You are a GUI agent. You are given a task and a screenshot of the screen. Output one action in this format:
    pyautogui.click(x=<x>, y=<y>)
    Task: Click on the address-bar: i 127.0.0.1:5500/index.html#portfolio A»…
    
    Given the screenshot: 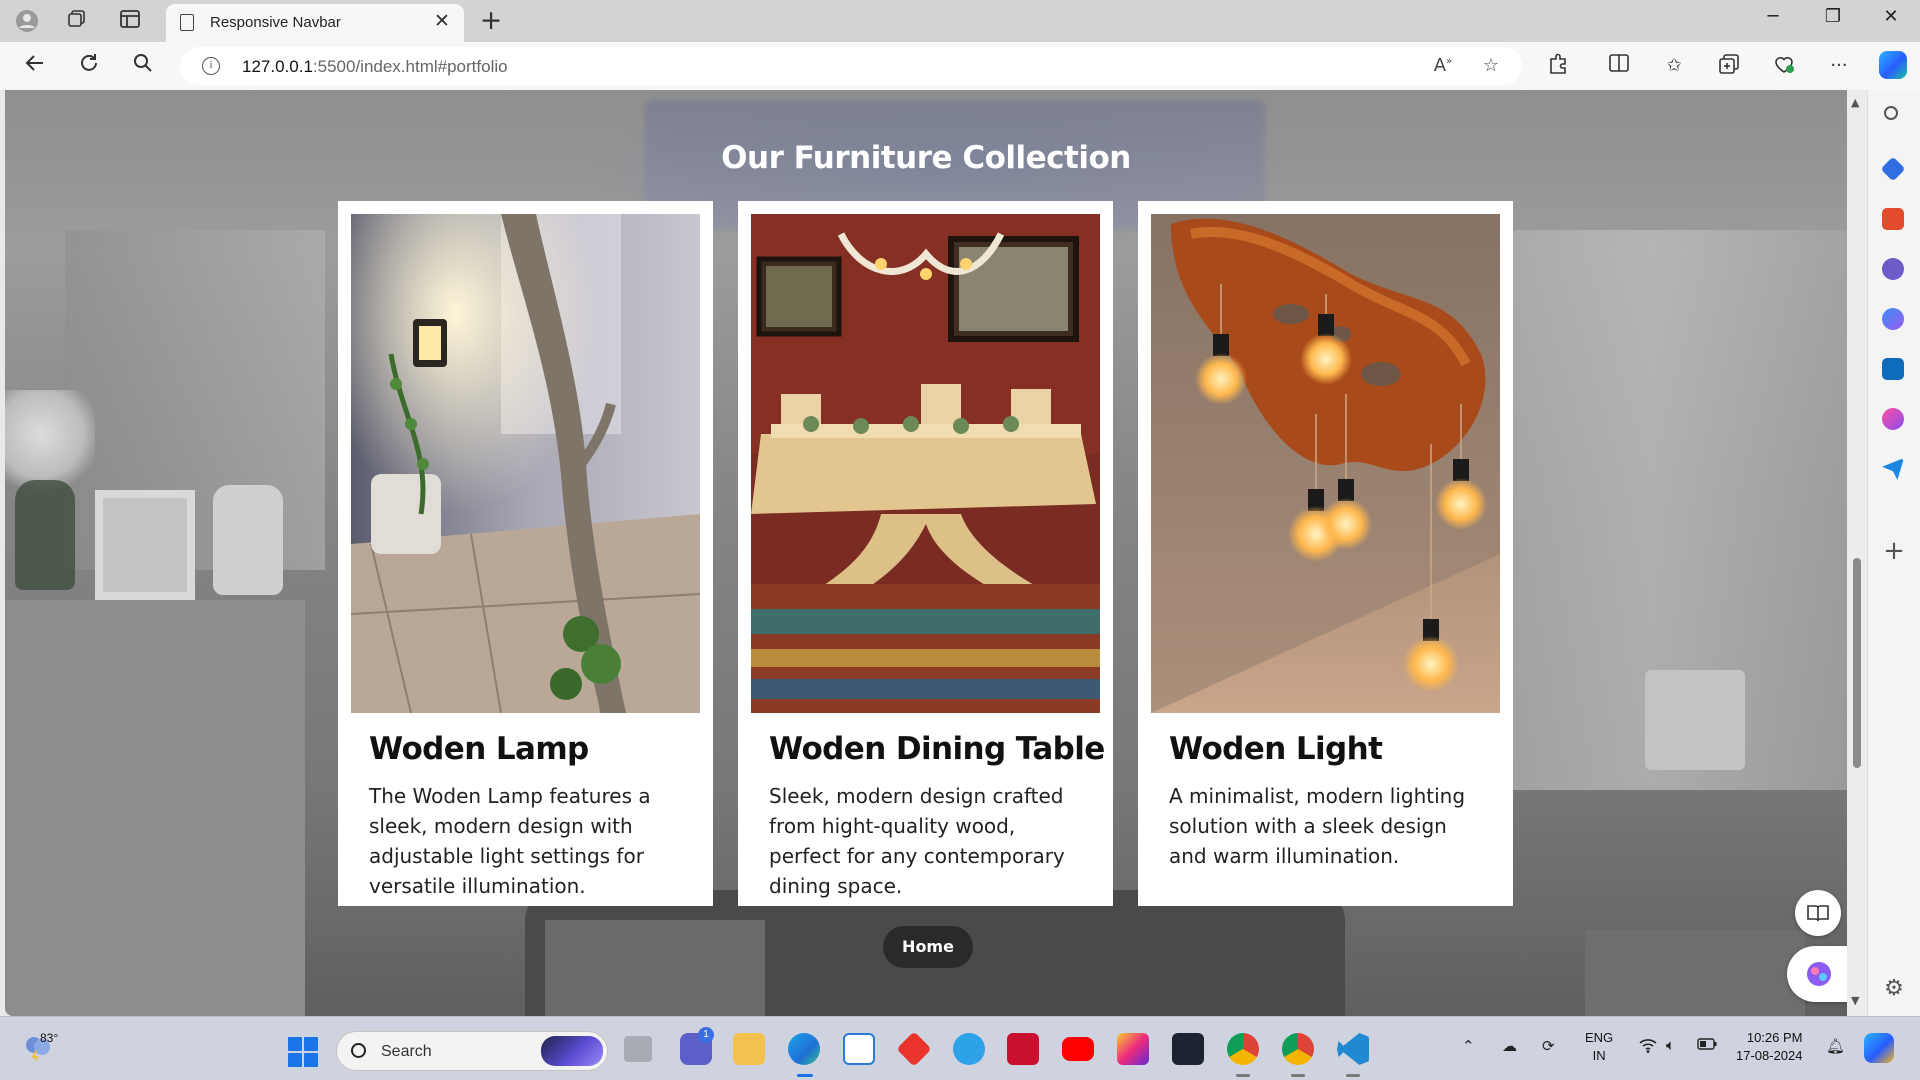 What is the action you would take?
    pyautogui.click(x=851, y=66)
    